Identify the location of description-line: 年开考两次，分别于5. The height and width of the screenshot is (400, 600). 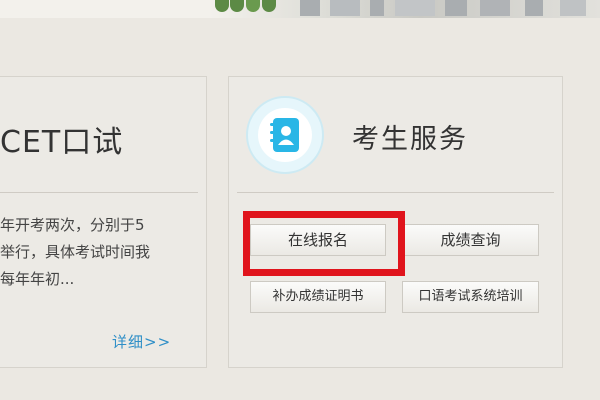
(72, 225).